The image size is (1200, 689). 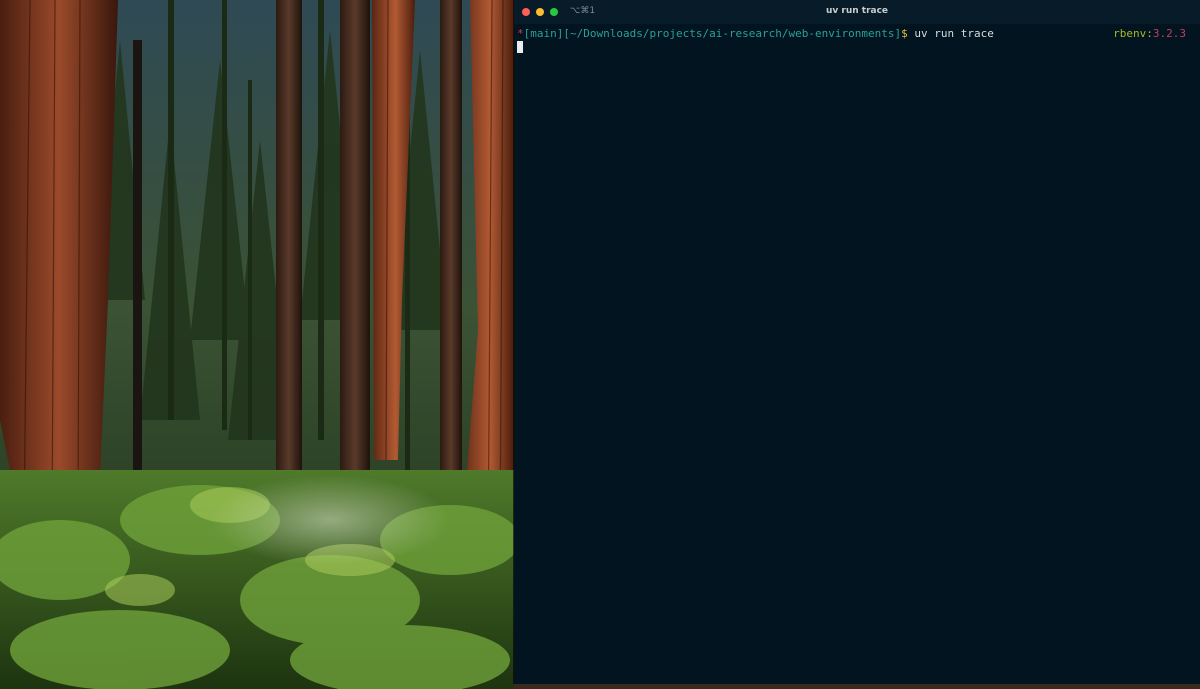 I want to click on rbenv-colon: :, so click(x=1149, y=33).